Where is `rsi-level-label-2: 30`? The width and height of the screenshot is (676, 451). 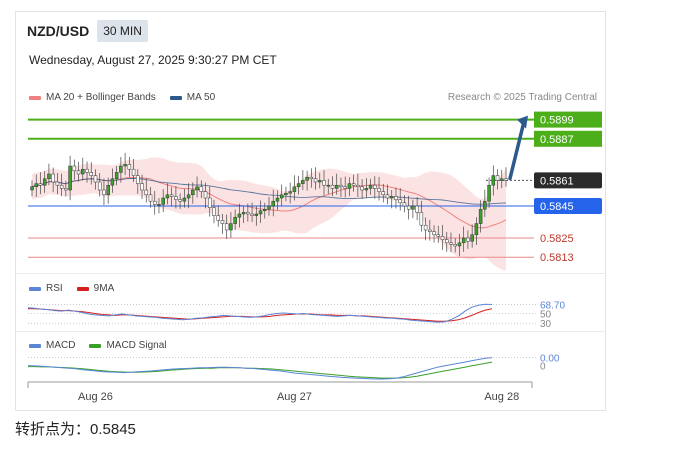
rsi-level-label-2: 30 is located at coordinates (546, 324).